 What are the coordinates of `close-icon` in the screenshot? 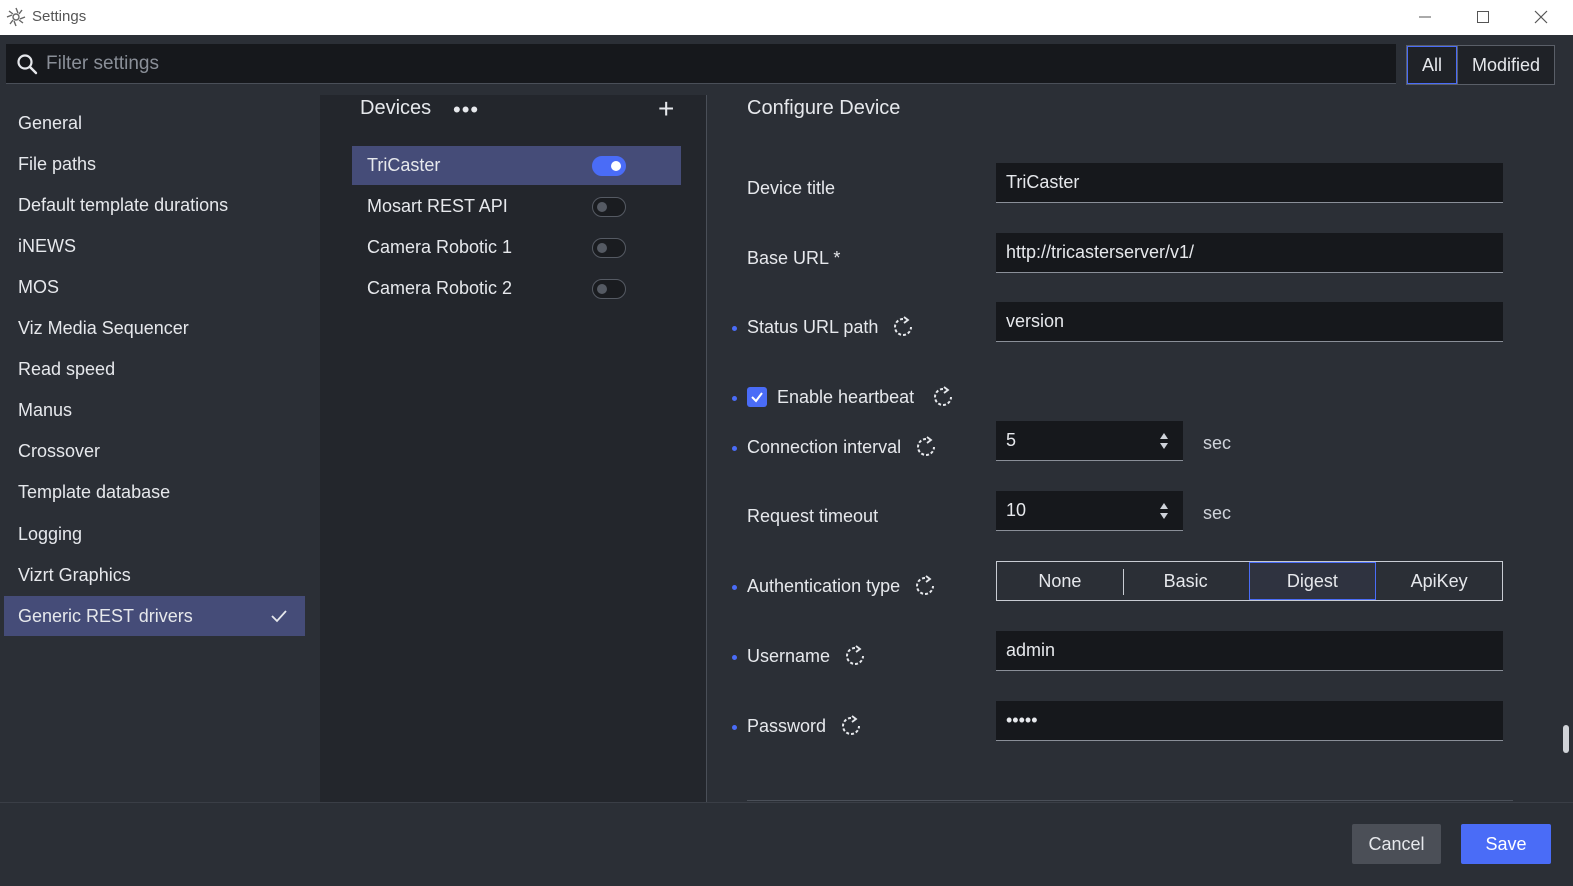 It's located at (1541, 17).